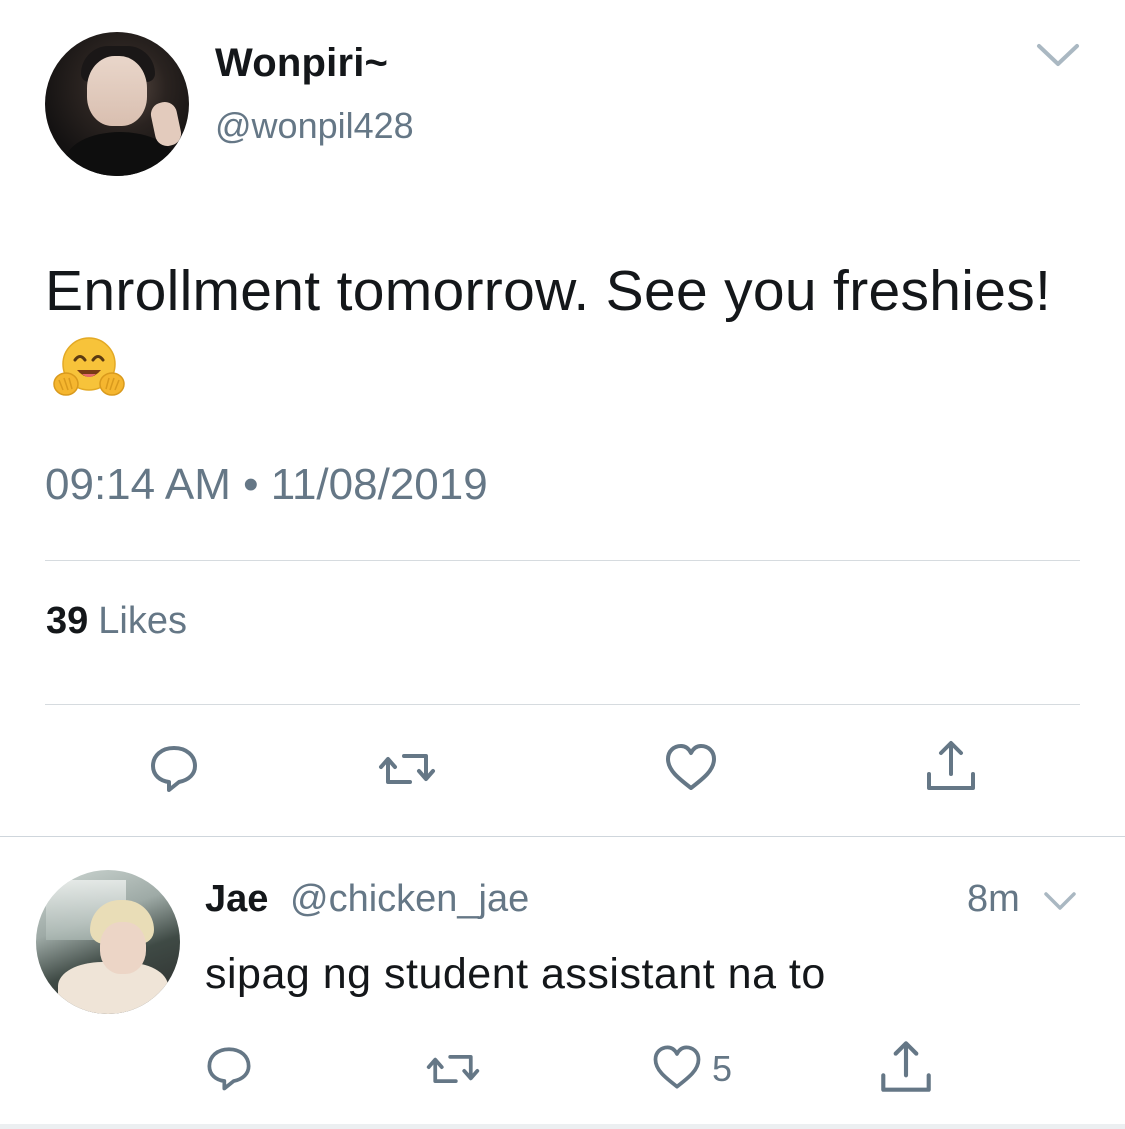 The height and width of the screenshot is (1129, 1125). What do you see at coordinates (515, 974) in the screenshot?
I see `reply-text: sipag ng student assistant na to` at bounding box center [515, 974].